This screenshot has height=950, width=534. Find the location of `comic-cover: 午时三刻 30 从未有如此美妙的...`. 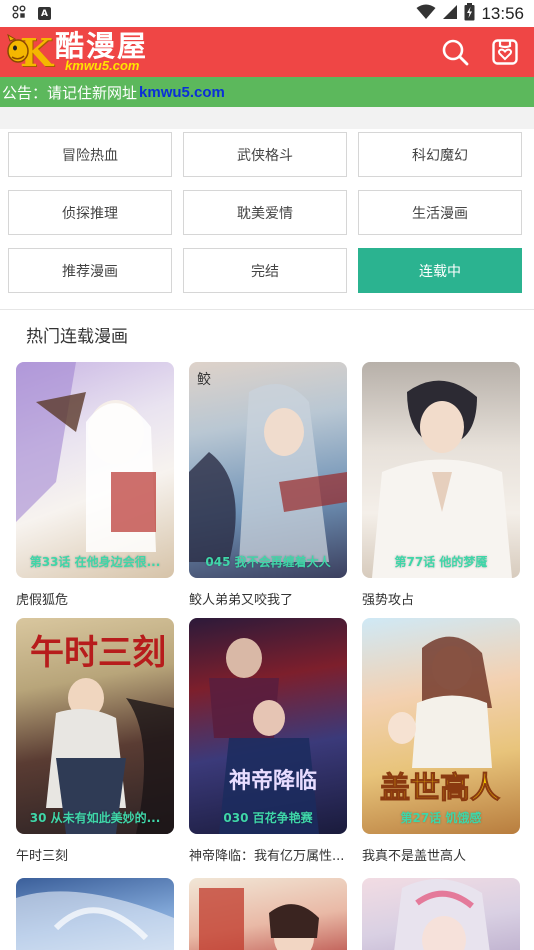

comic-cover: 午时三刻 30 从未有如此美妙的... is located at coordinates (95, 726).